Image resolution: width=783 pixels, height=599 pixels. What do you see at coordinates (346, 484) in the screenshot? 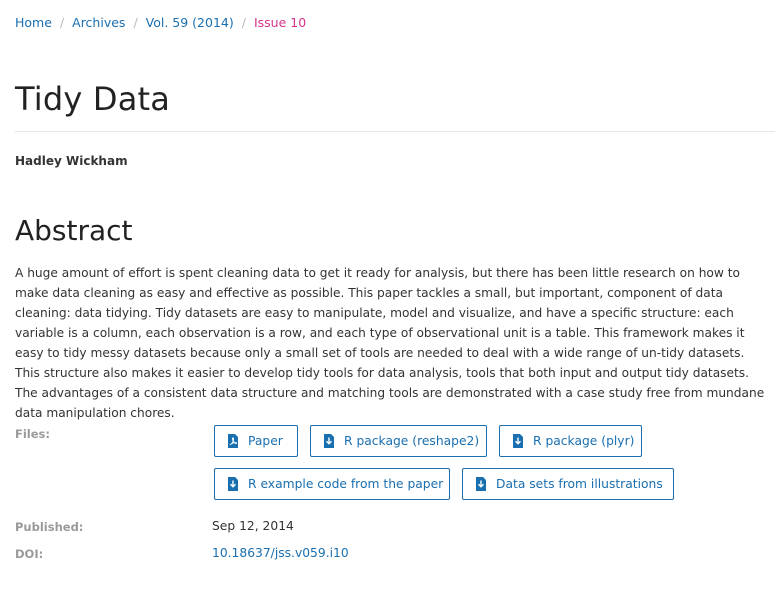
I see `example-code-download-label: R example code from the paper` at bounding box center [346, 484].